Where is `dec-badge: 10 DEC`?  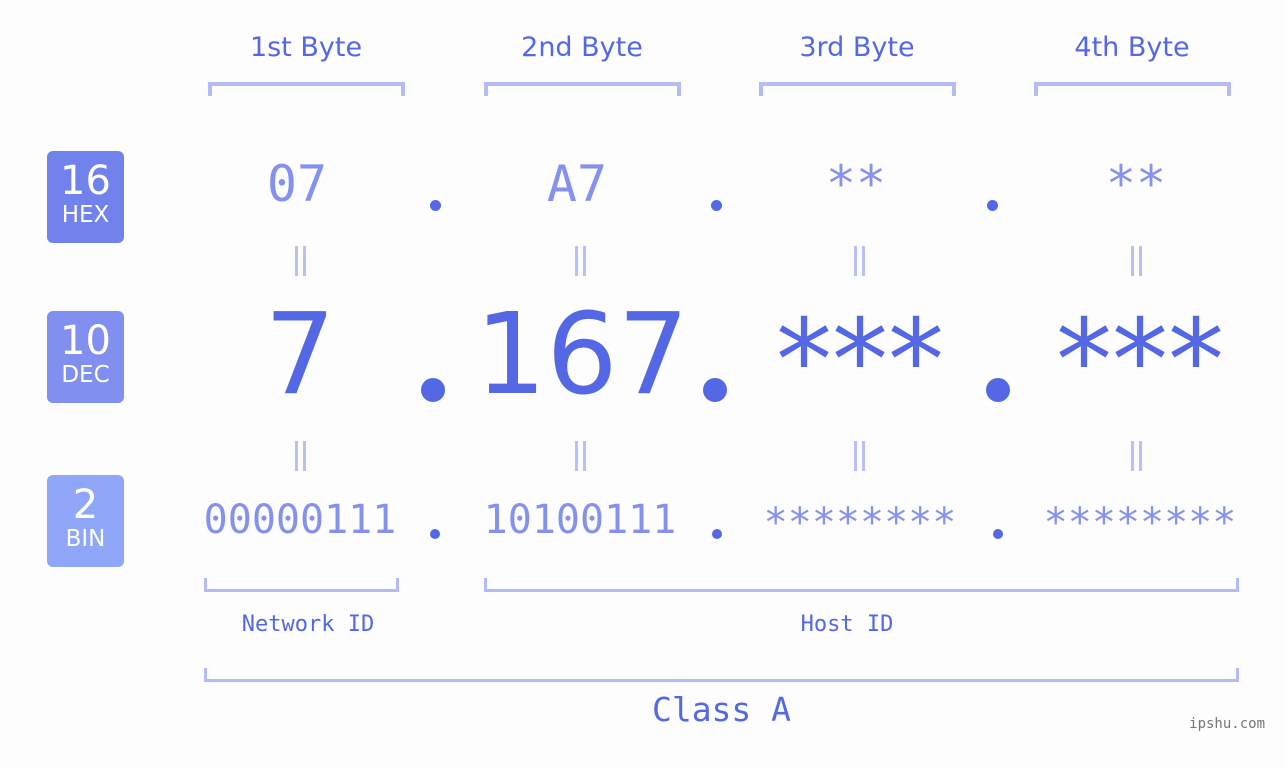 dec-badge: 10 DEC is located at coordinates (85, 357).